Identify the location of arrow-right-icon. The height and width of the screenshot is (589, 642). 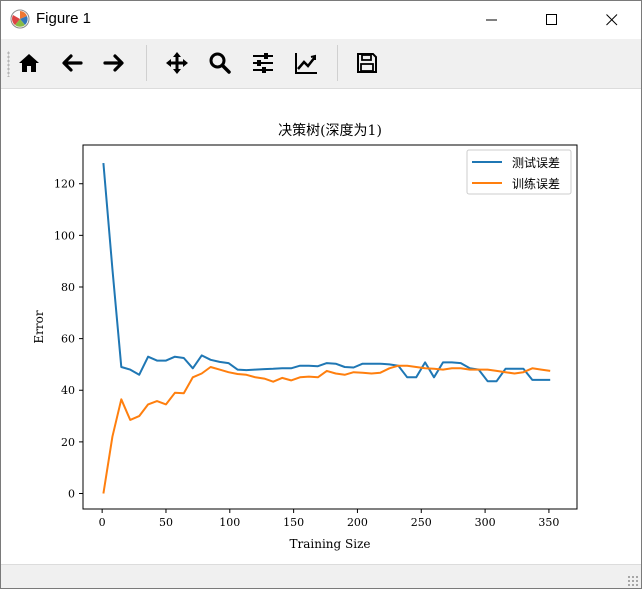
(113, 63).